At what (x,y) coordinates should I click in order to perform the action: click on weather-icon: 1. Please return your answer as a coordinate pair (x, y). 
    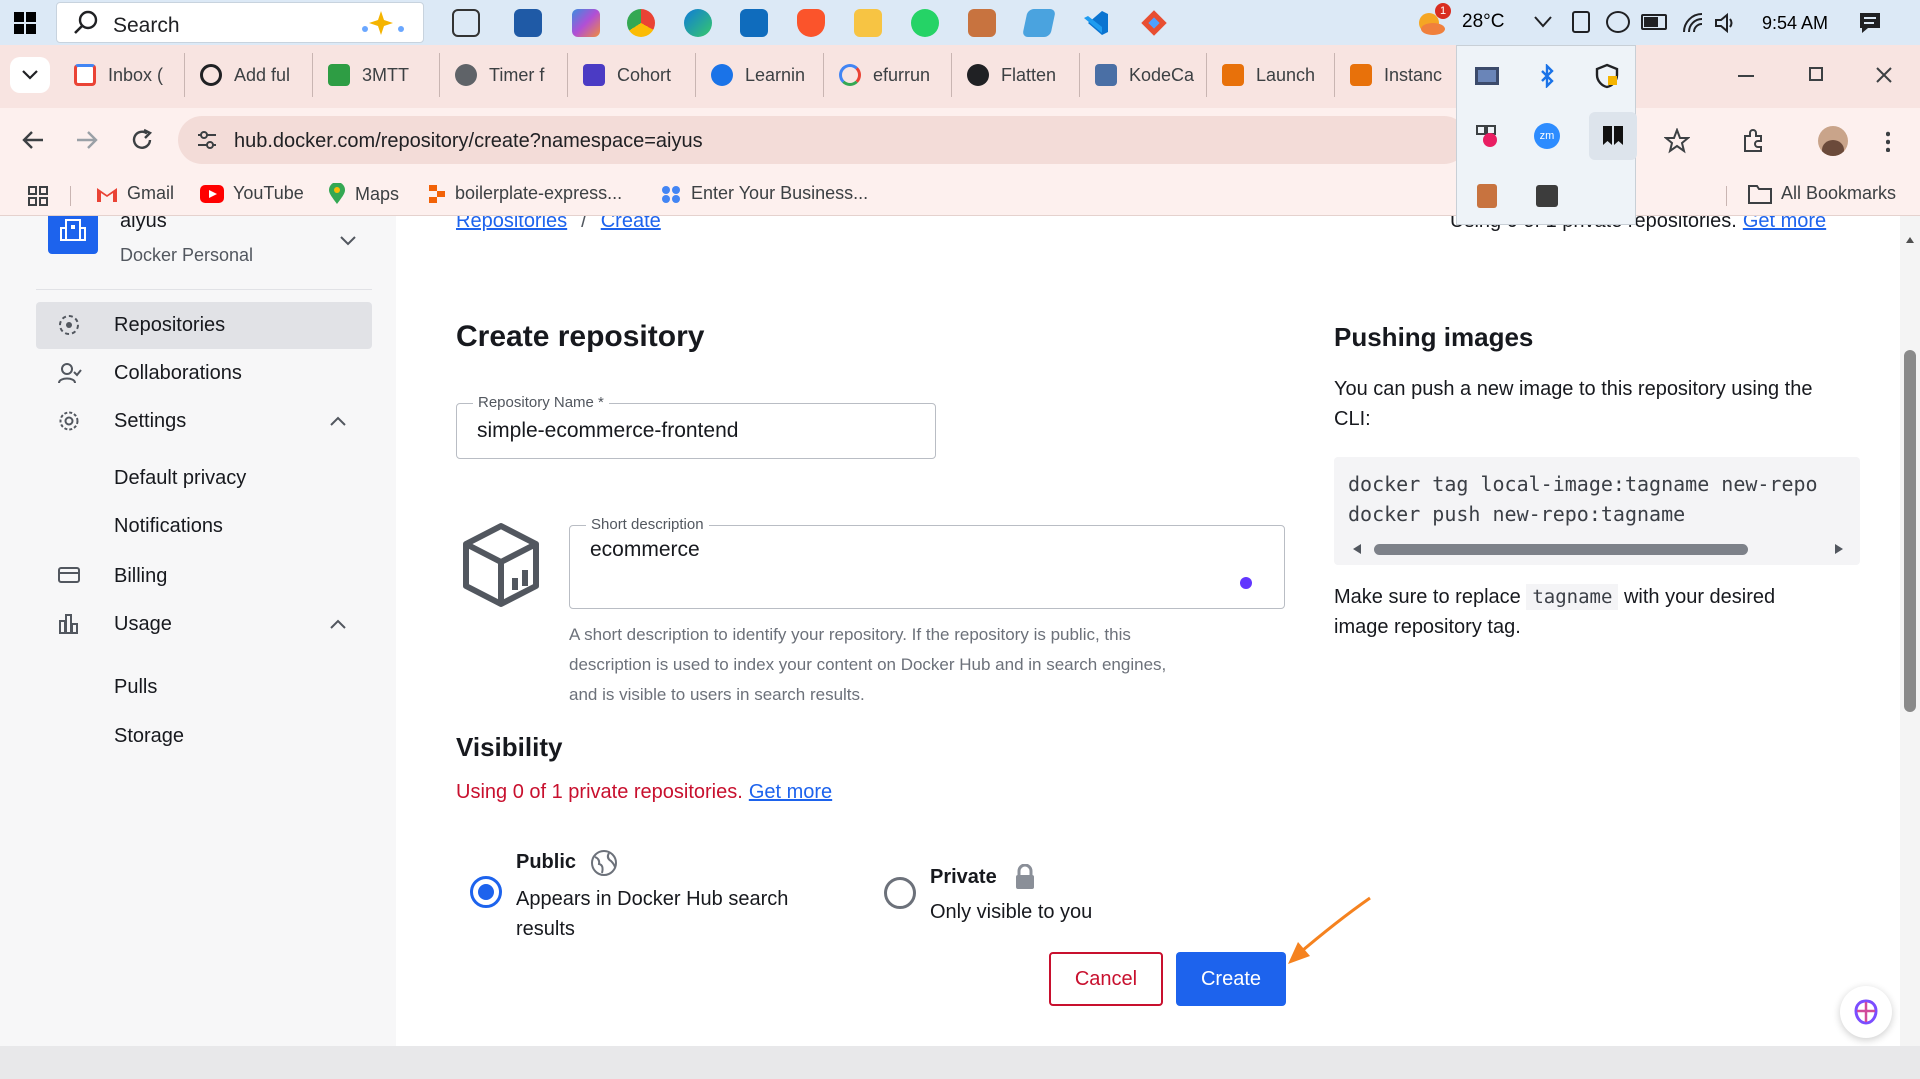
    Looking at the image, I should click on (1433, 20).